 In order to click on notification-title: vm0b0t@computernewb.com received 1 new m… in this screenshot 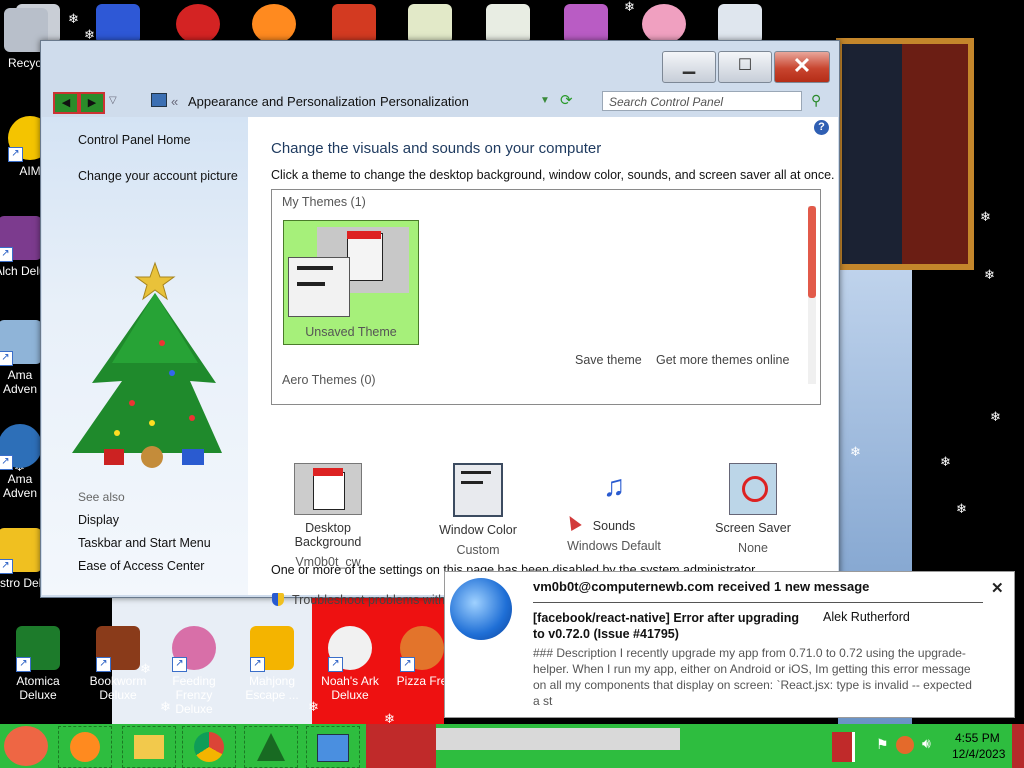, I will do `click(701, 586)`.